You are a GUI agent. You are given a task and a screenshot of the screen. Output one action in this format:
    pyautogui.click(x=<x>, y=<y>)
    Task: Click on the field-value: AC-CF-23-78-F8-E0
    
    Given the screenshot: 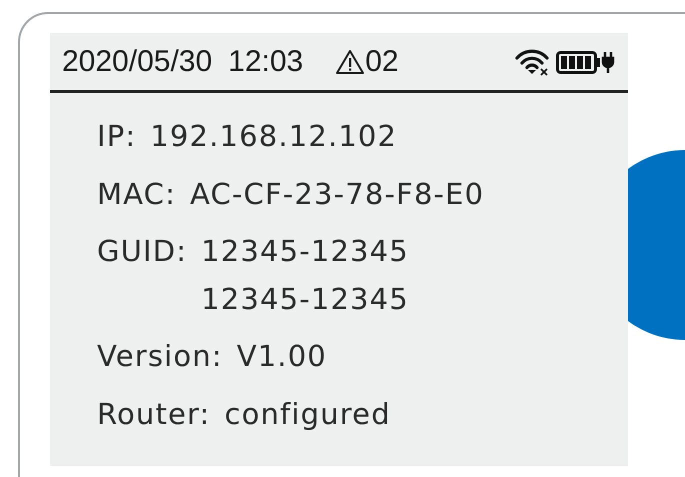 What is the action you would take?
    pyautogui.click(x=337, y=194)
    